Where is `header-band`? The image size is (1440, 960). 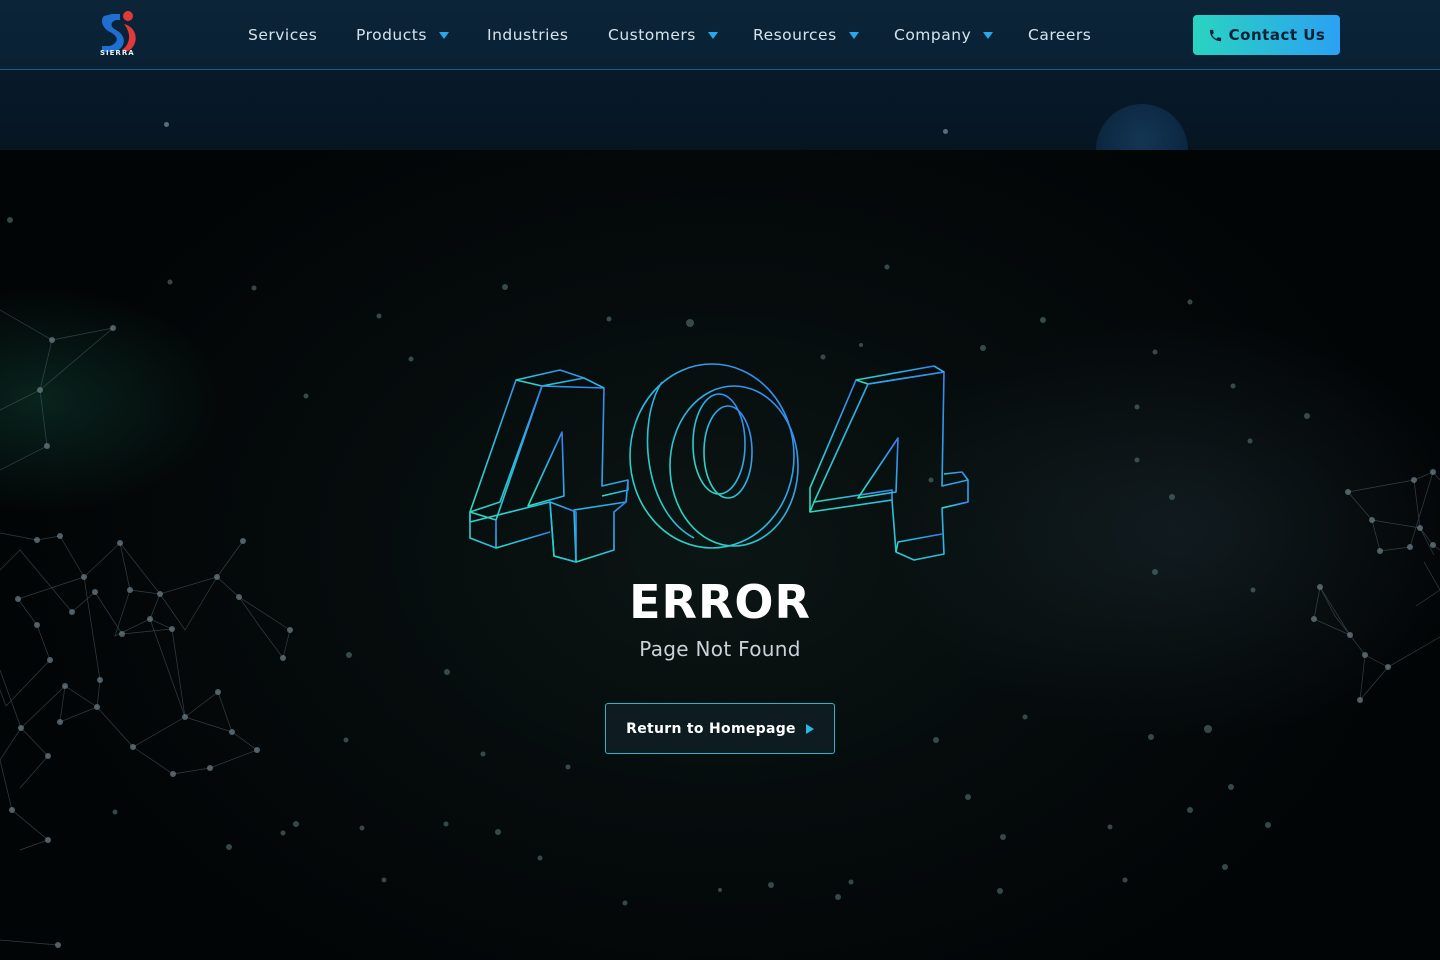
header-band is located at coordinates (720, 110).